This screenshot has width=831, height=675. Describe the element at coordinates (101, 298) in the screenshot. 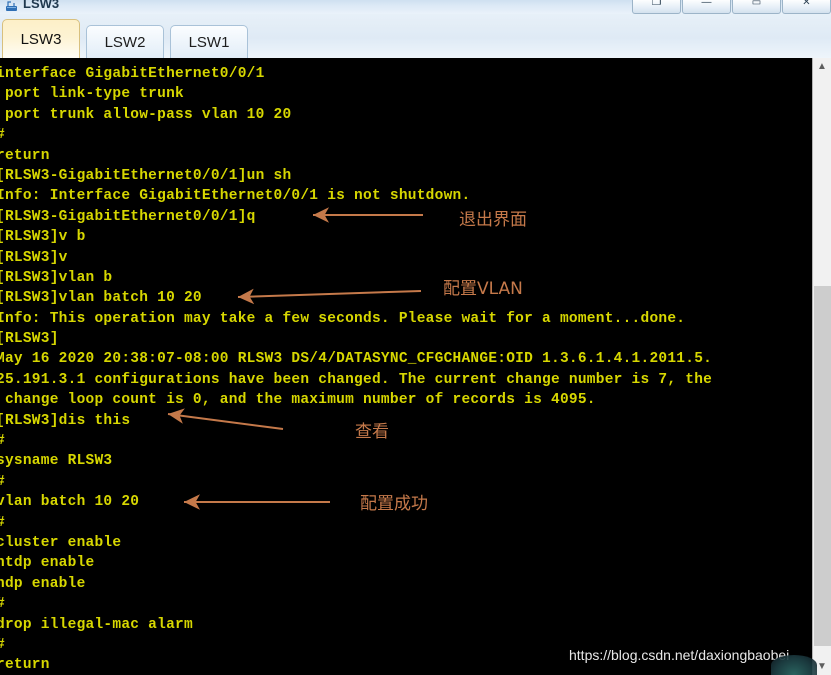

I see `terminal-line: [RLSW3]vlan batch 10 20` at that location.